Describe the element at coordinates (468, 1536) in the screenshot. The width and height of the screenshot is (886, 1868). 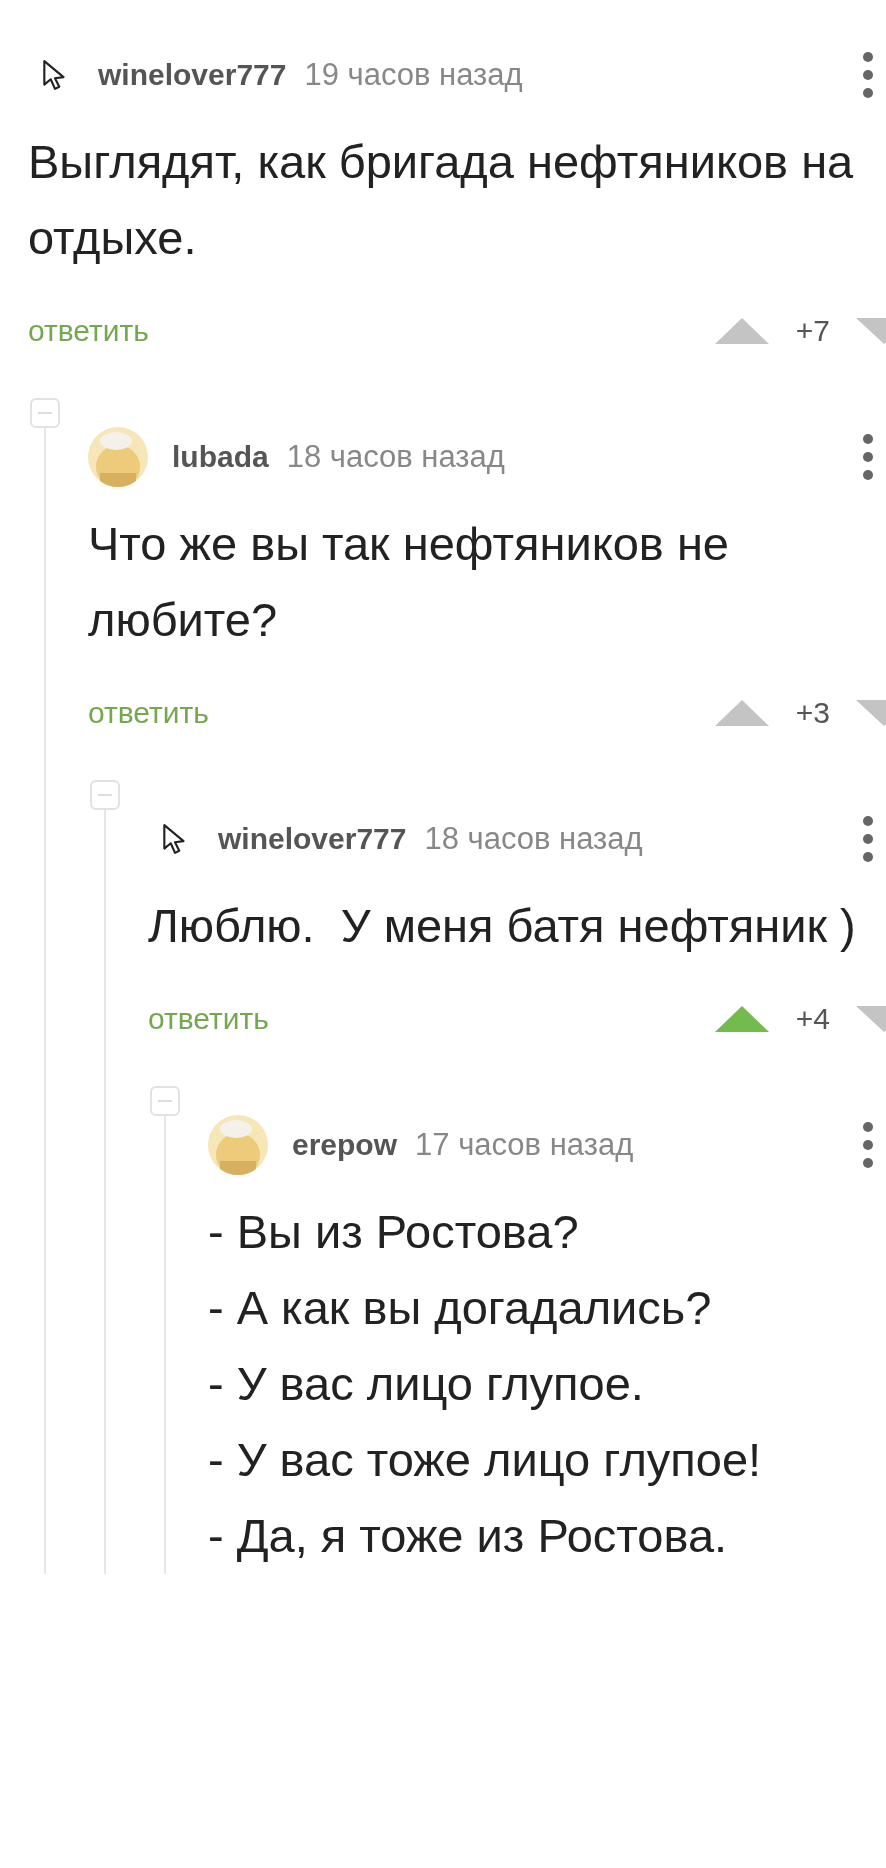
I see `comment-text: - Да, я тоже из Ростова.` at that location.